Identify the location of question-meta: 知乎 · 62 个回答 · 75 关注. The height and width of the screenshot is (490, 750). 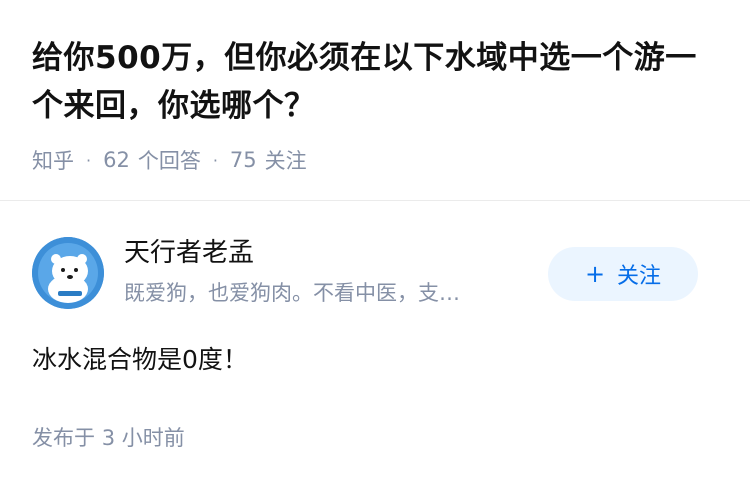
(169, 160).